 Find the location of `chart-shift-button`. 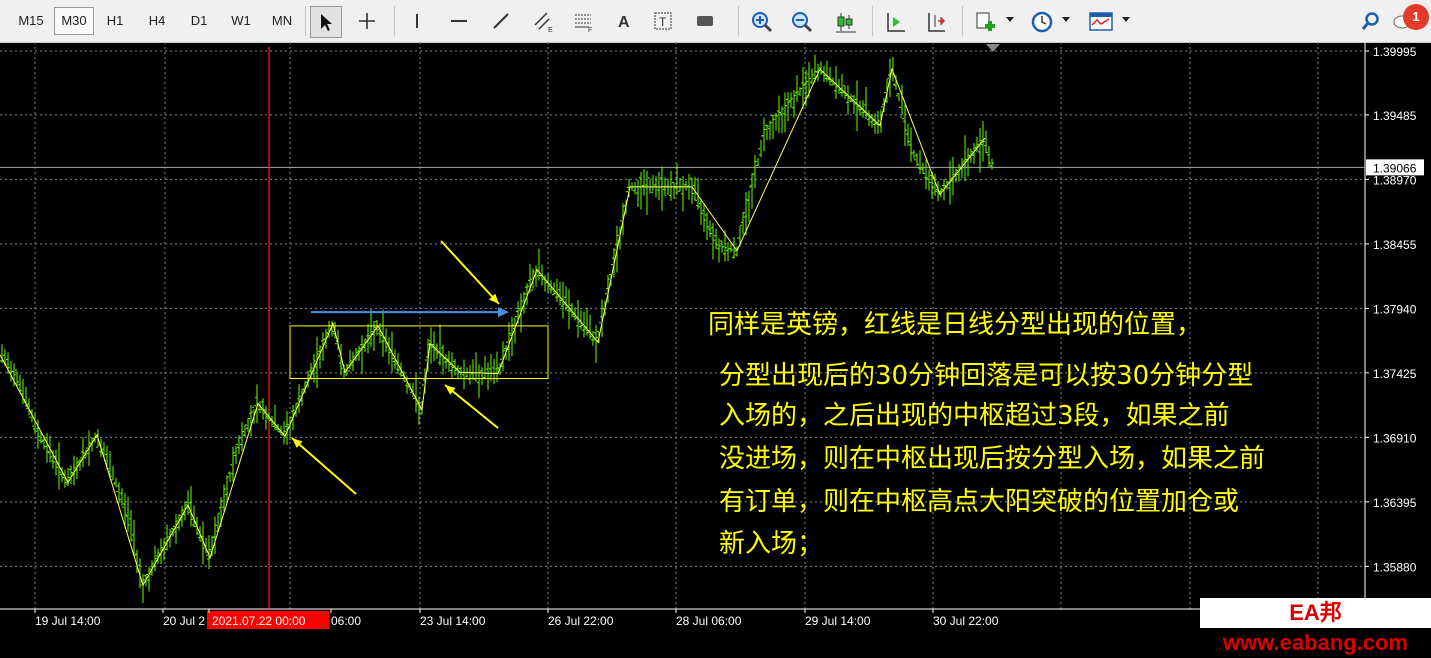

chart-shift-button is located at coordinates (895, 21).